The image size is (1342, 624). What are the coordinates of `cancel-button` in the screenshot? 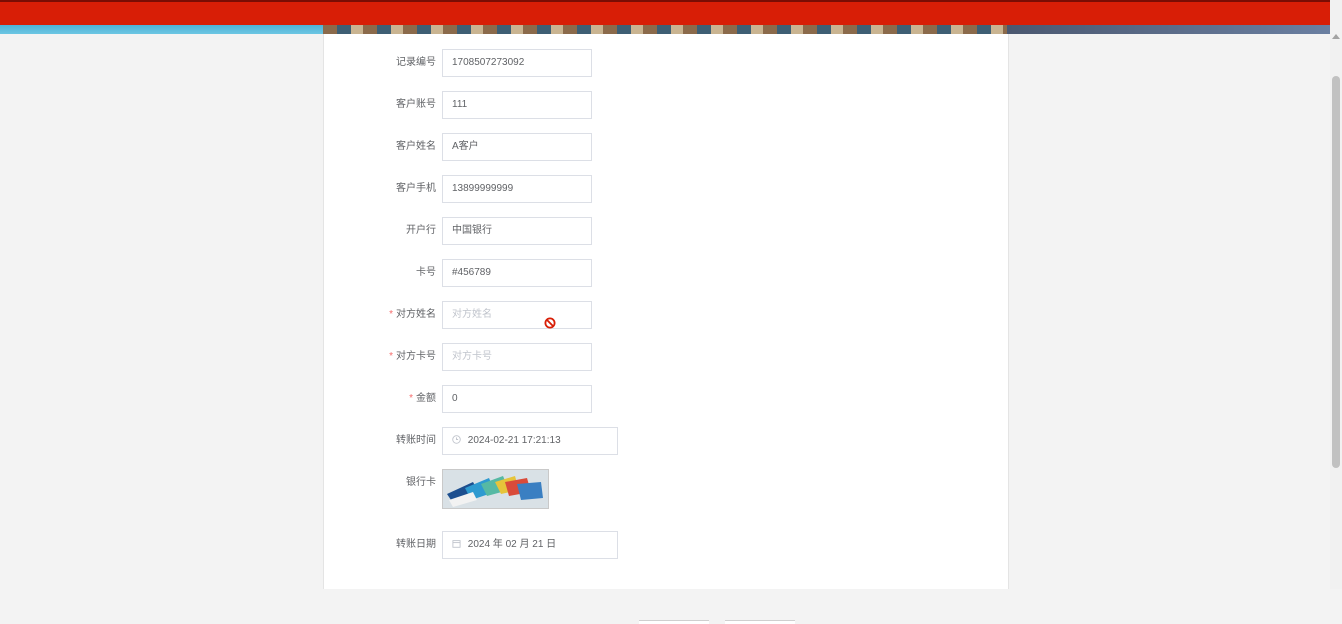 It's located at (760, 622).